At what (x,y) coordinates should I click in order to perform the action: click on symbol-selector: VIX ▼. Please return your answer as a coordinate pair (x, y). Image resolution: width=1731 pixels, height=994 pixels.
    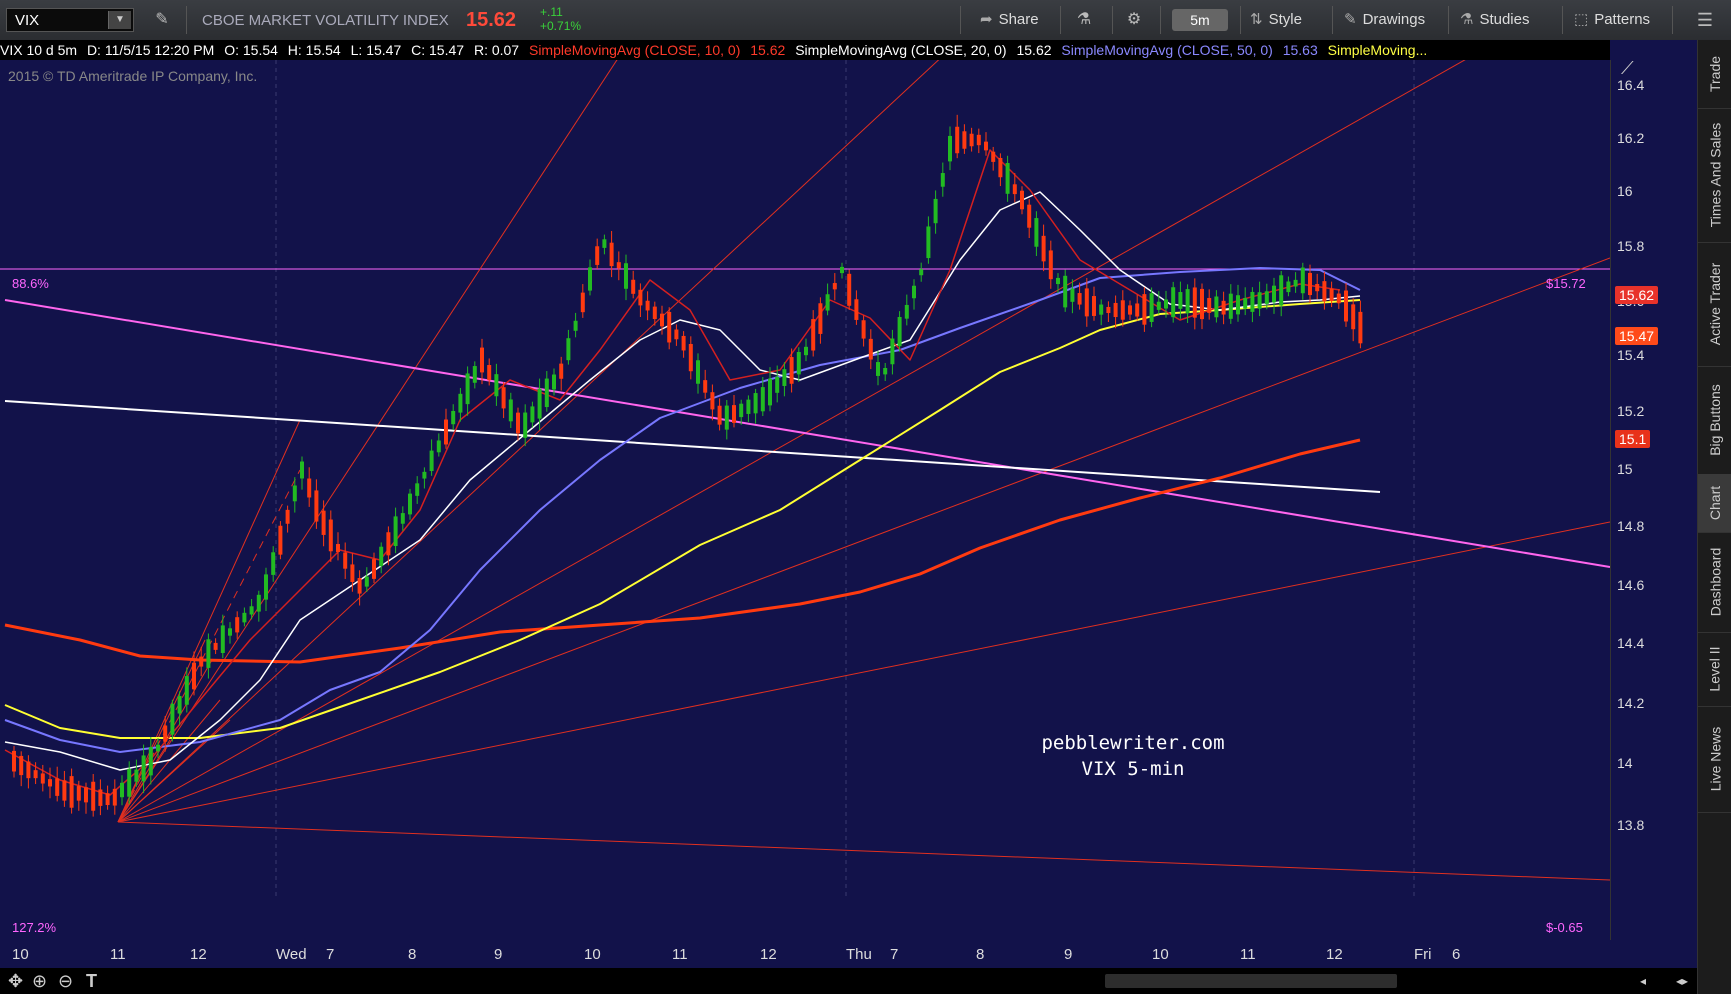
    Looking at the image, I should click on (70, 20).